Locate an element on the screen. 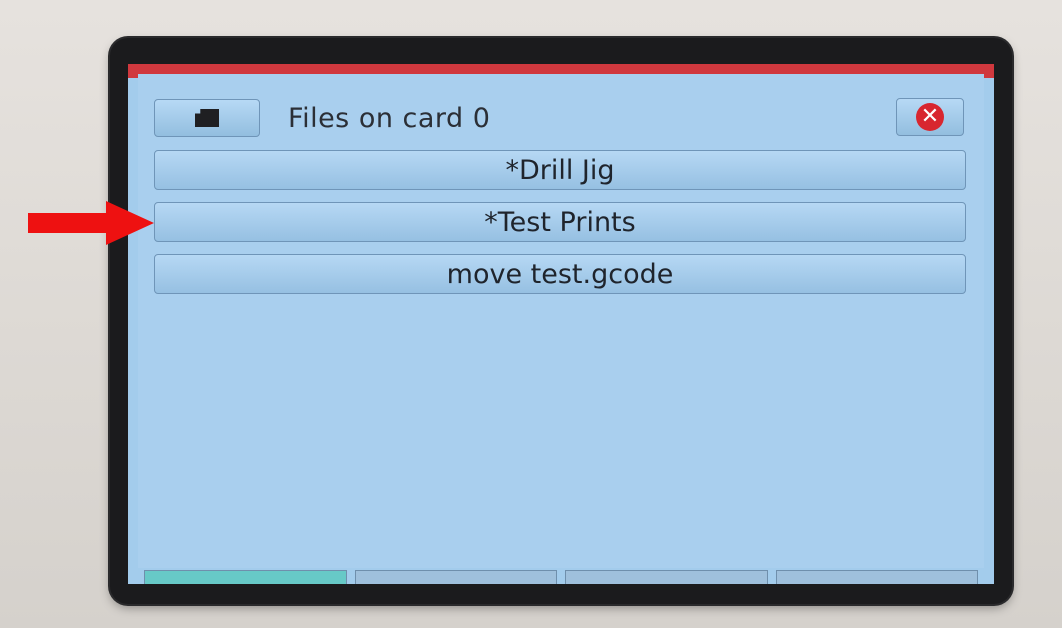 Image resolution: width=1062 pixels, height=628 pixels. tab-status is located at coordinates (455, 577).